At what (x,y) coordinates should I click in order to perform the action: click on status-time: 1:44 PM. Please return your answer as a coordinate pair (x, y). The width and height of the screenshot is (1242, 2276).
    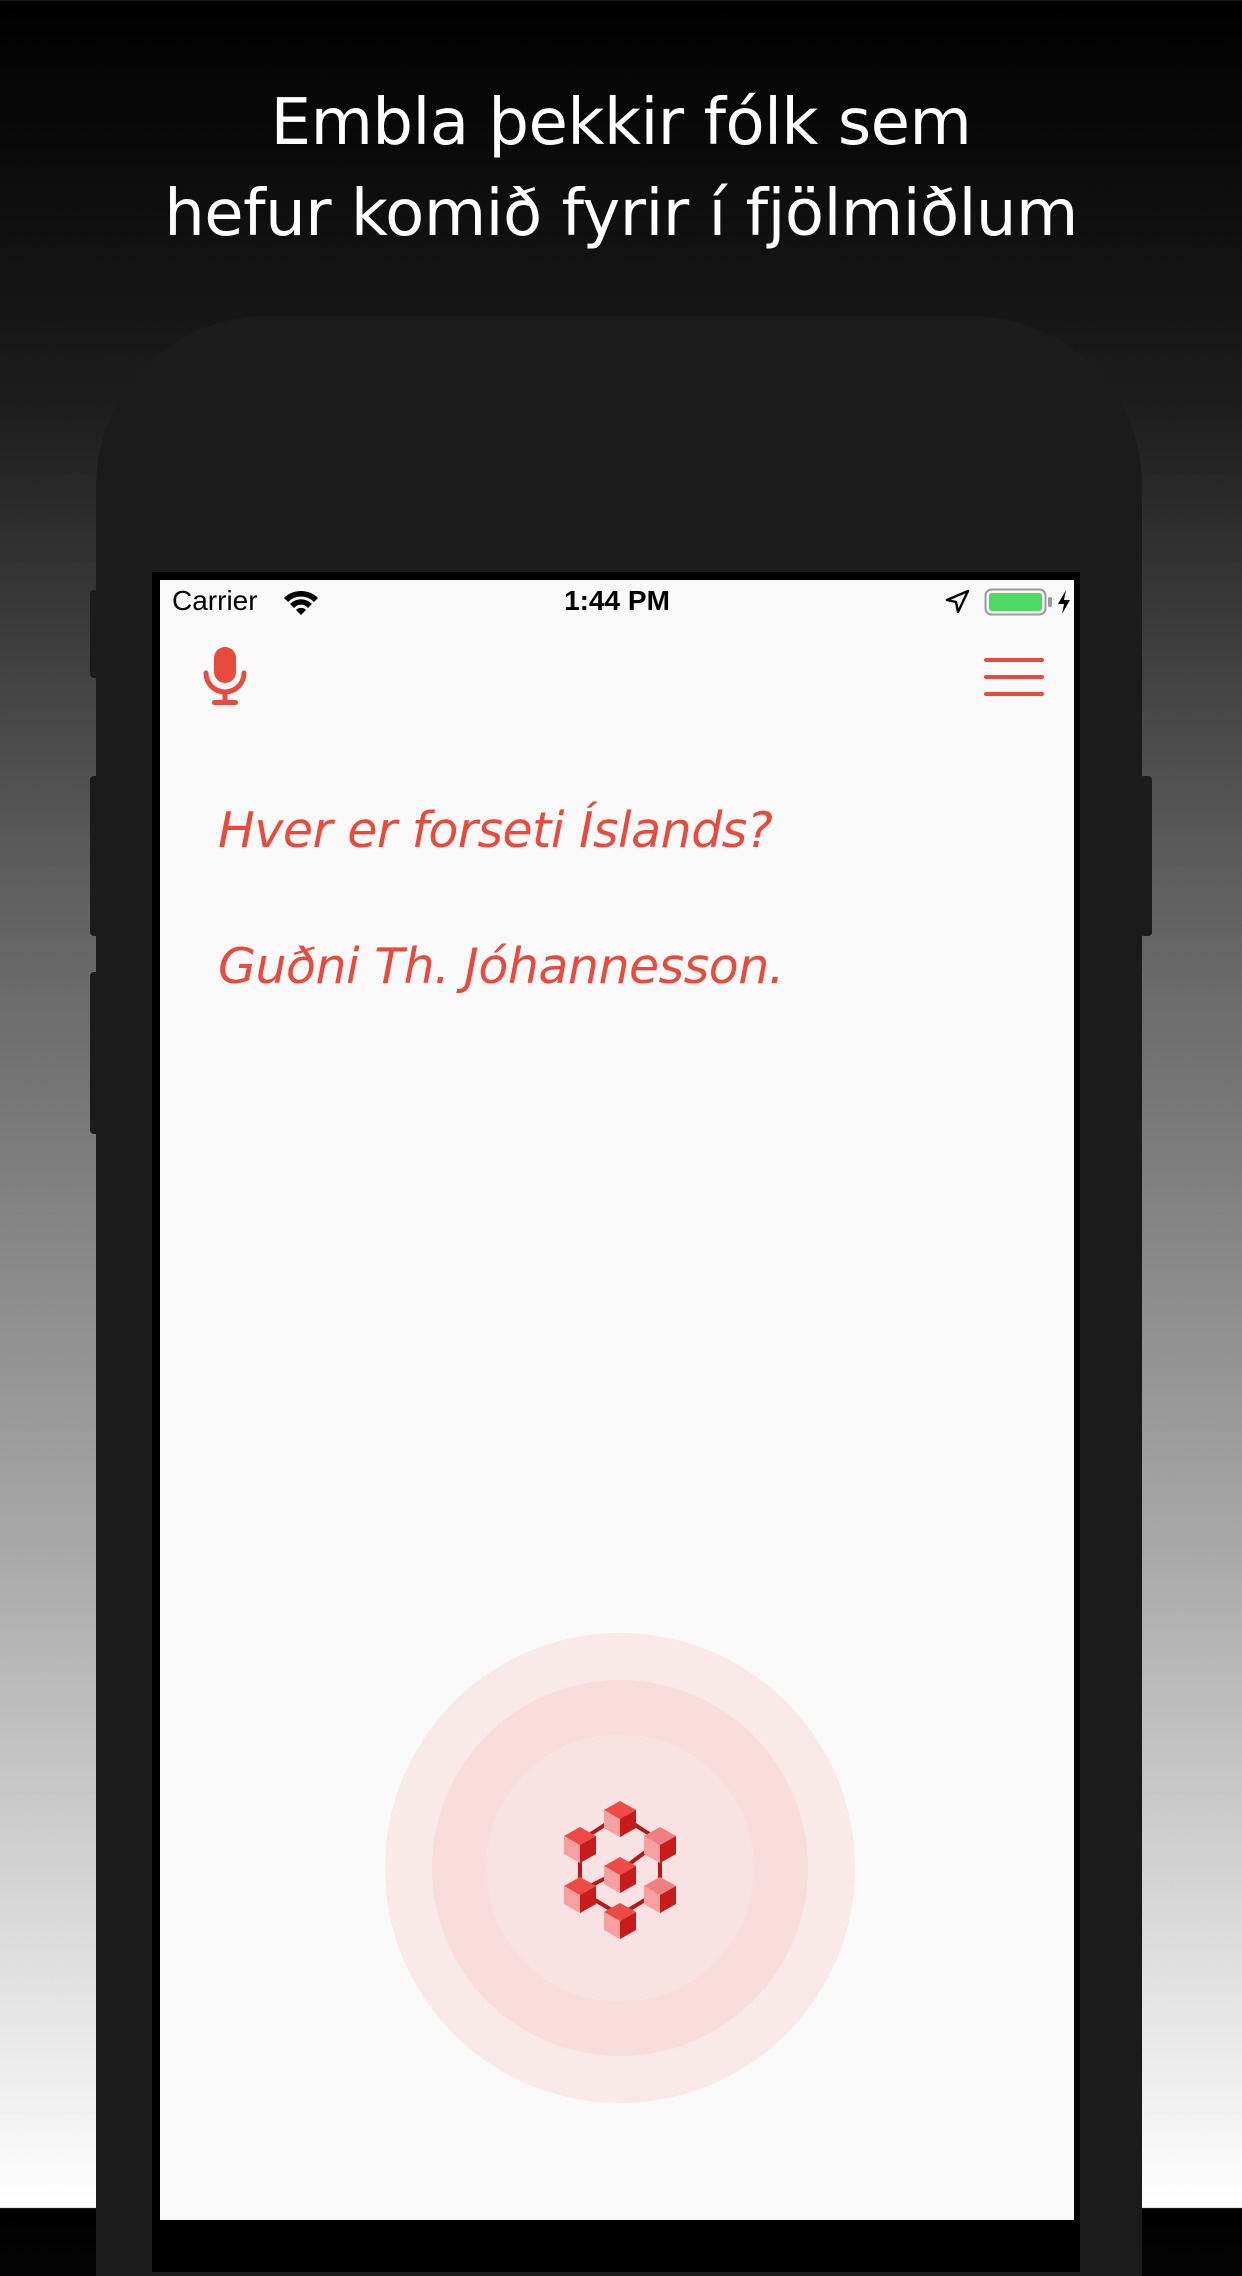
    Looking at the image, I should click on (617, 600).